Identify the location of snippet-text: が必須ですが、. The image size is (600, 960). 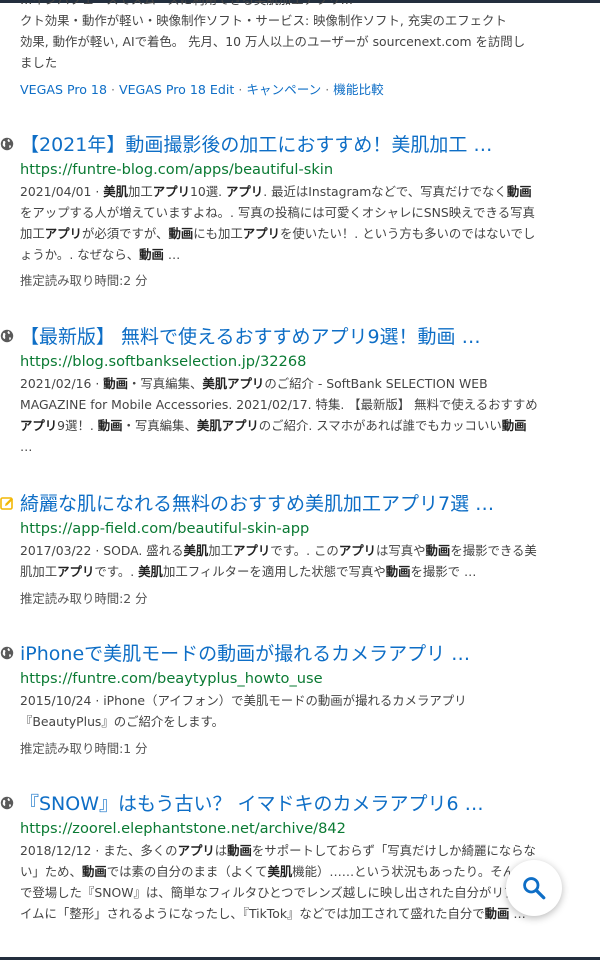
(125, 233).